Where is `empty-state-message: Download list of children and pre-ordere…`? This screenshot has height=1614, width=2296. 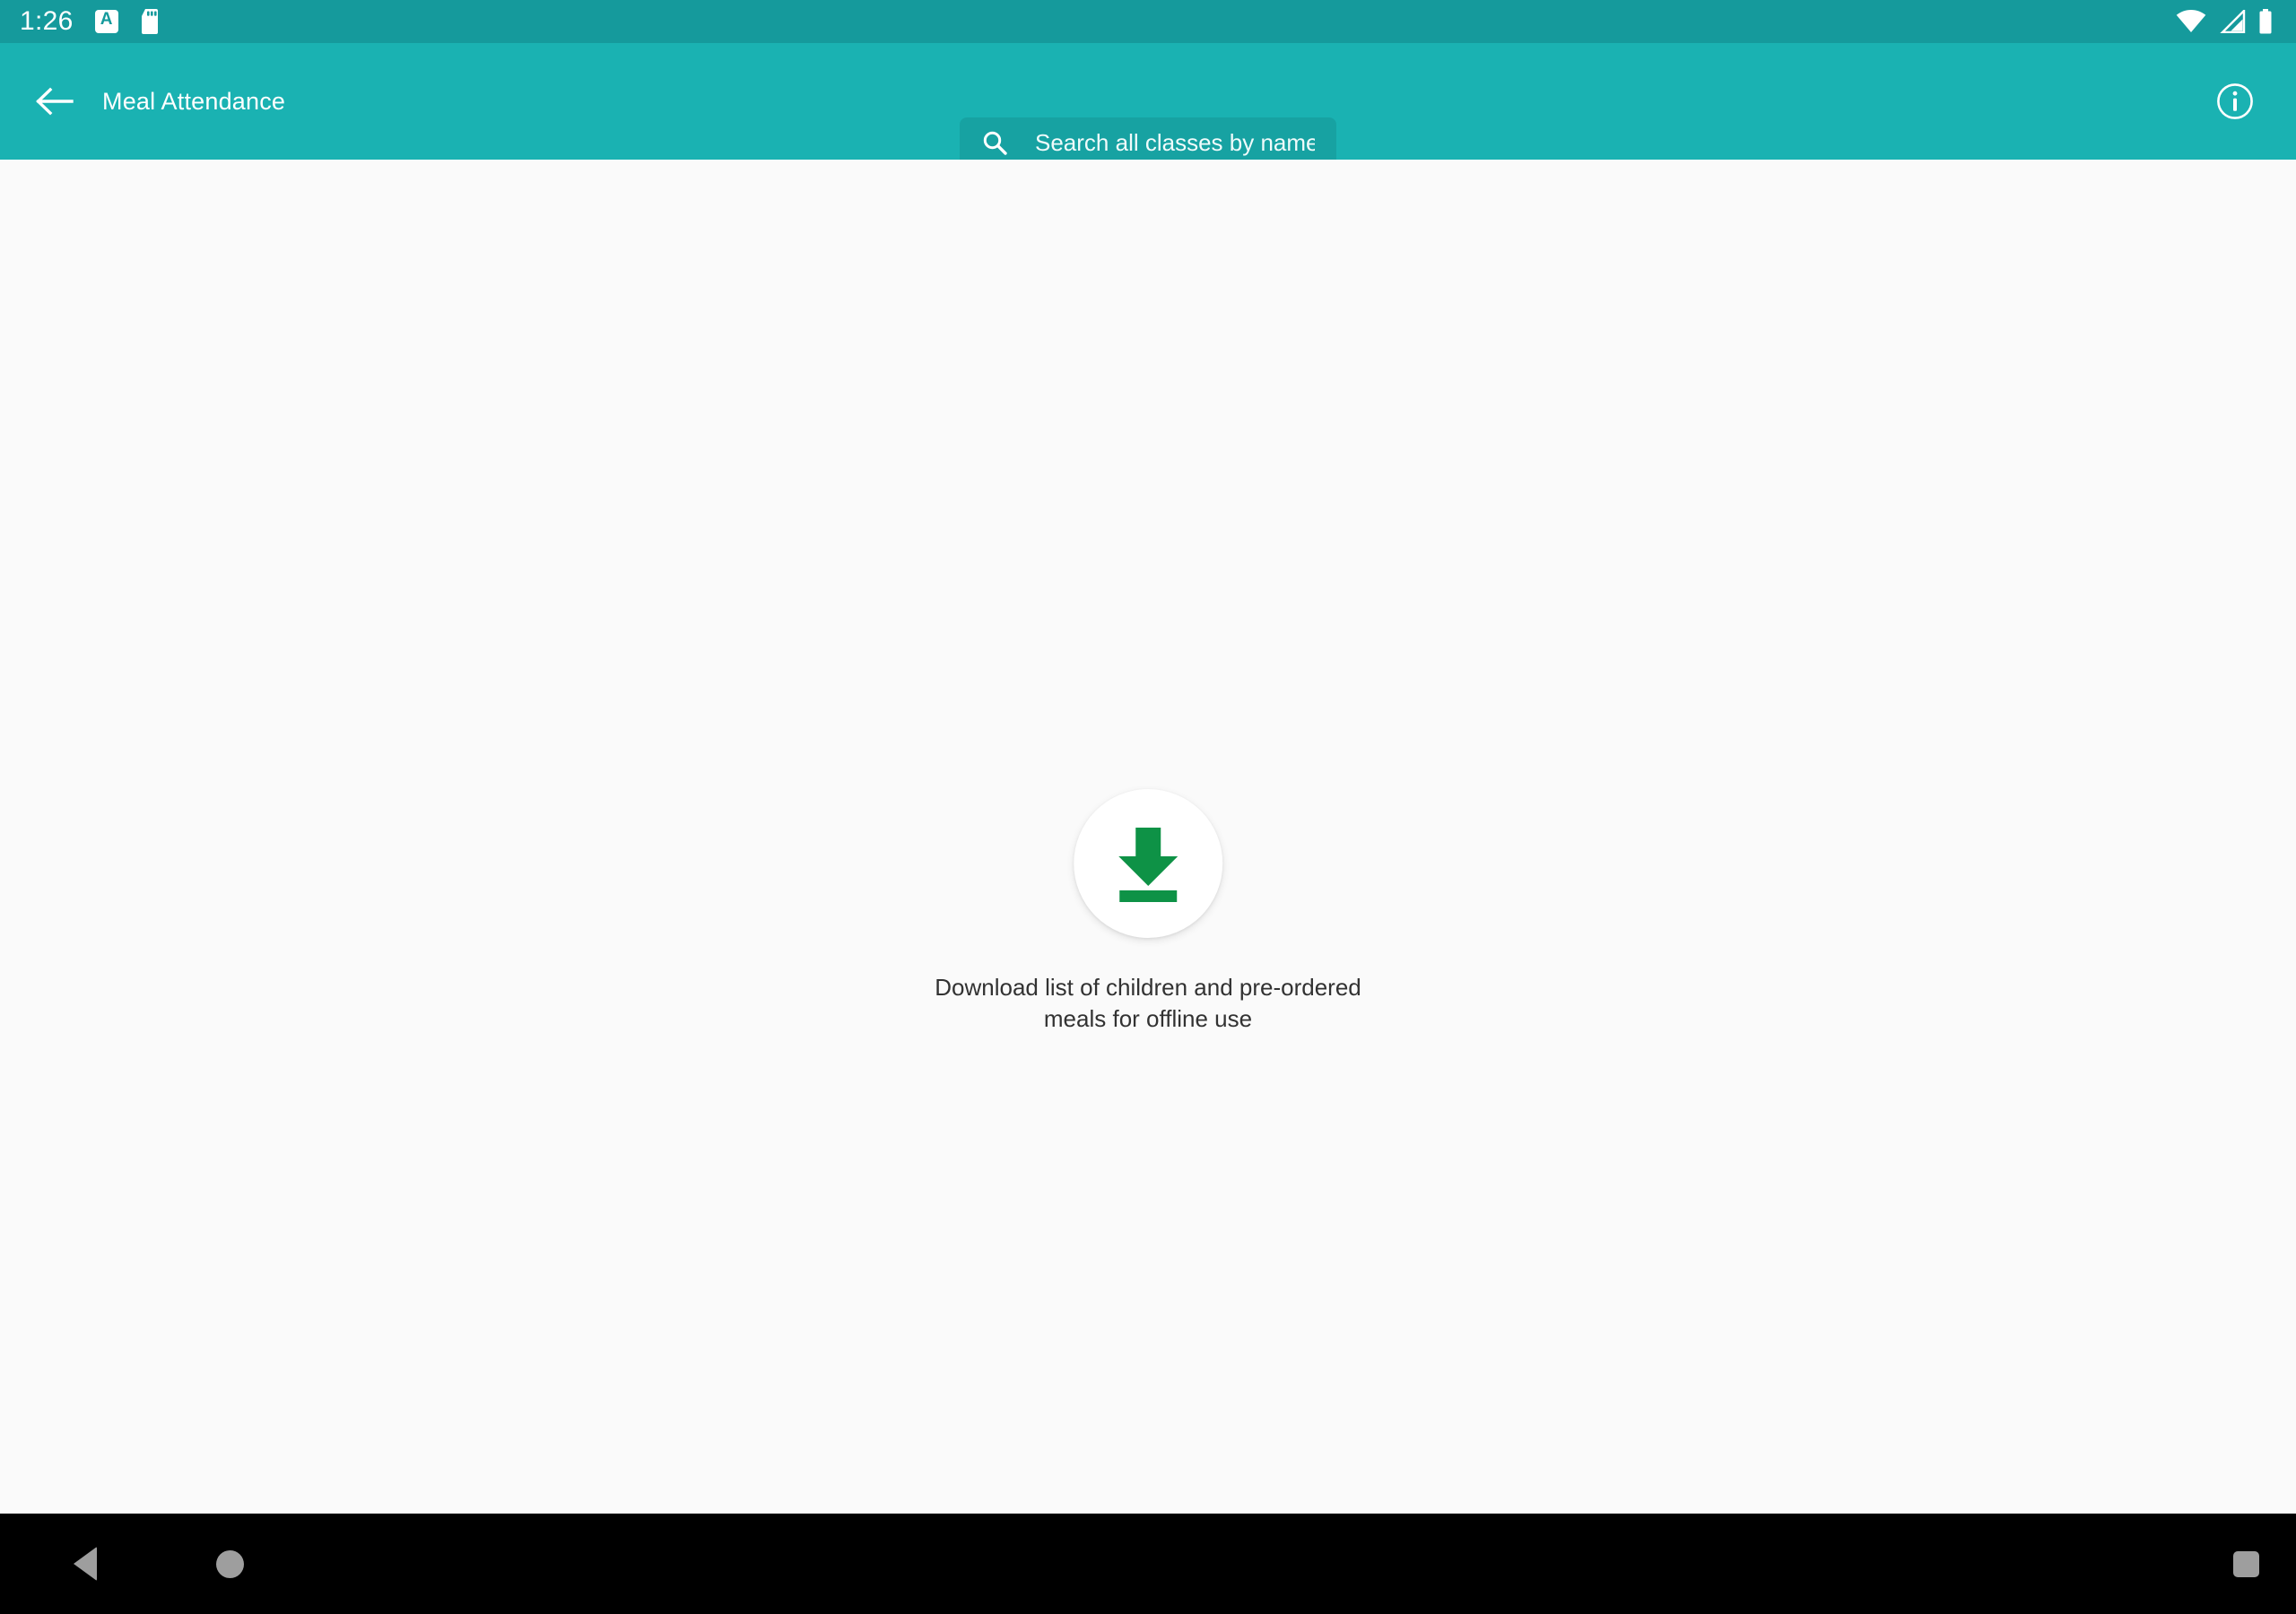 empty-state-message: Download list of children and pre-ordere… is located at coordinates (1148, 1003).